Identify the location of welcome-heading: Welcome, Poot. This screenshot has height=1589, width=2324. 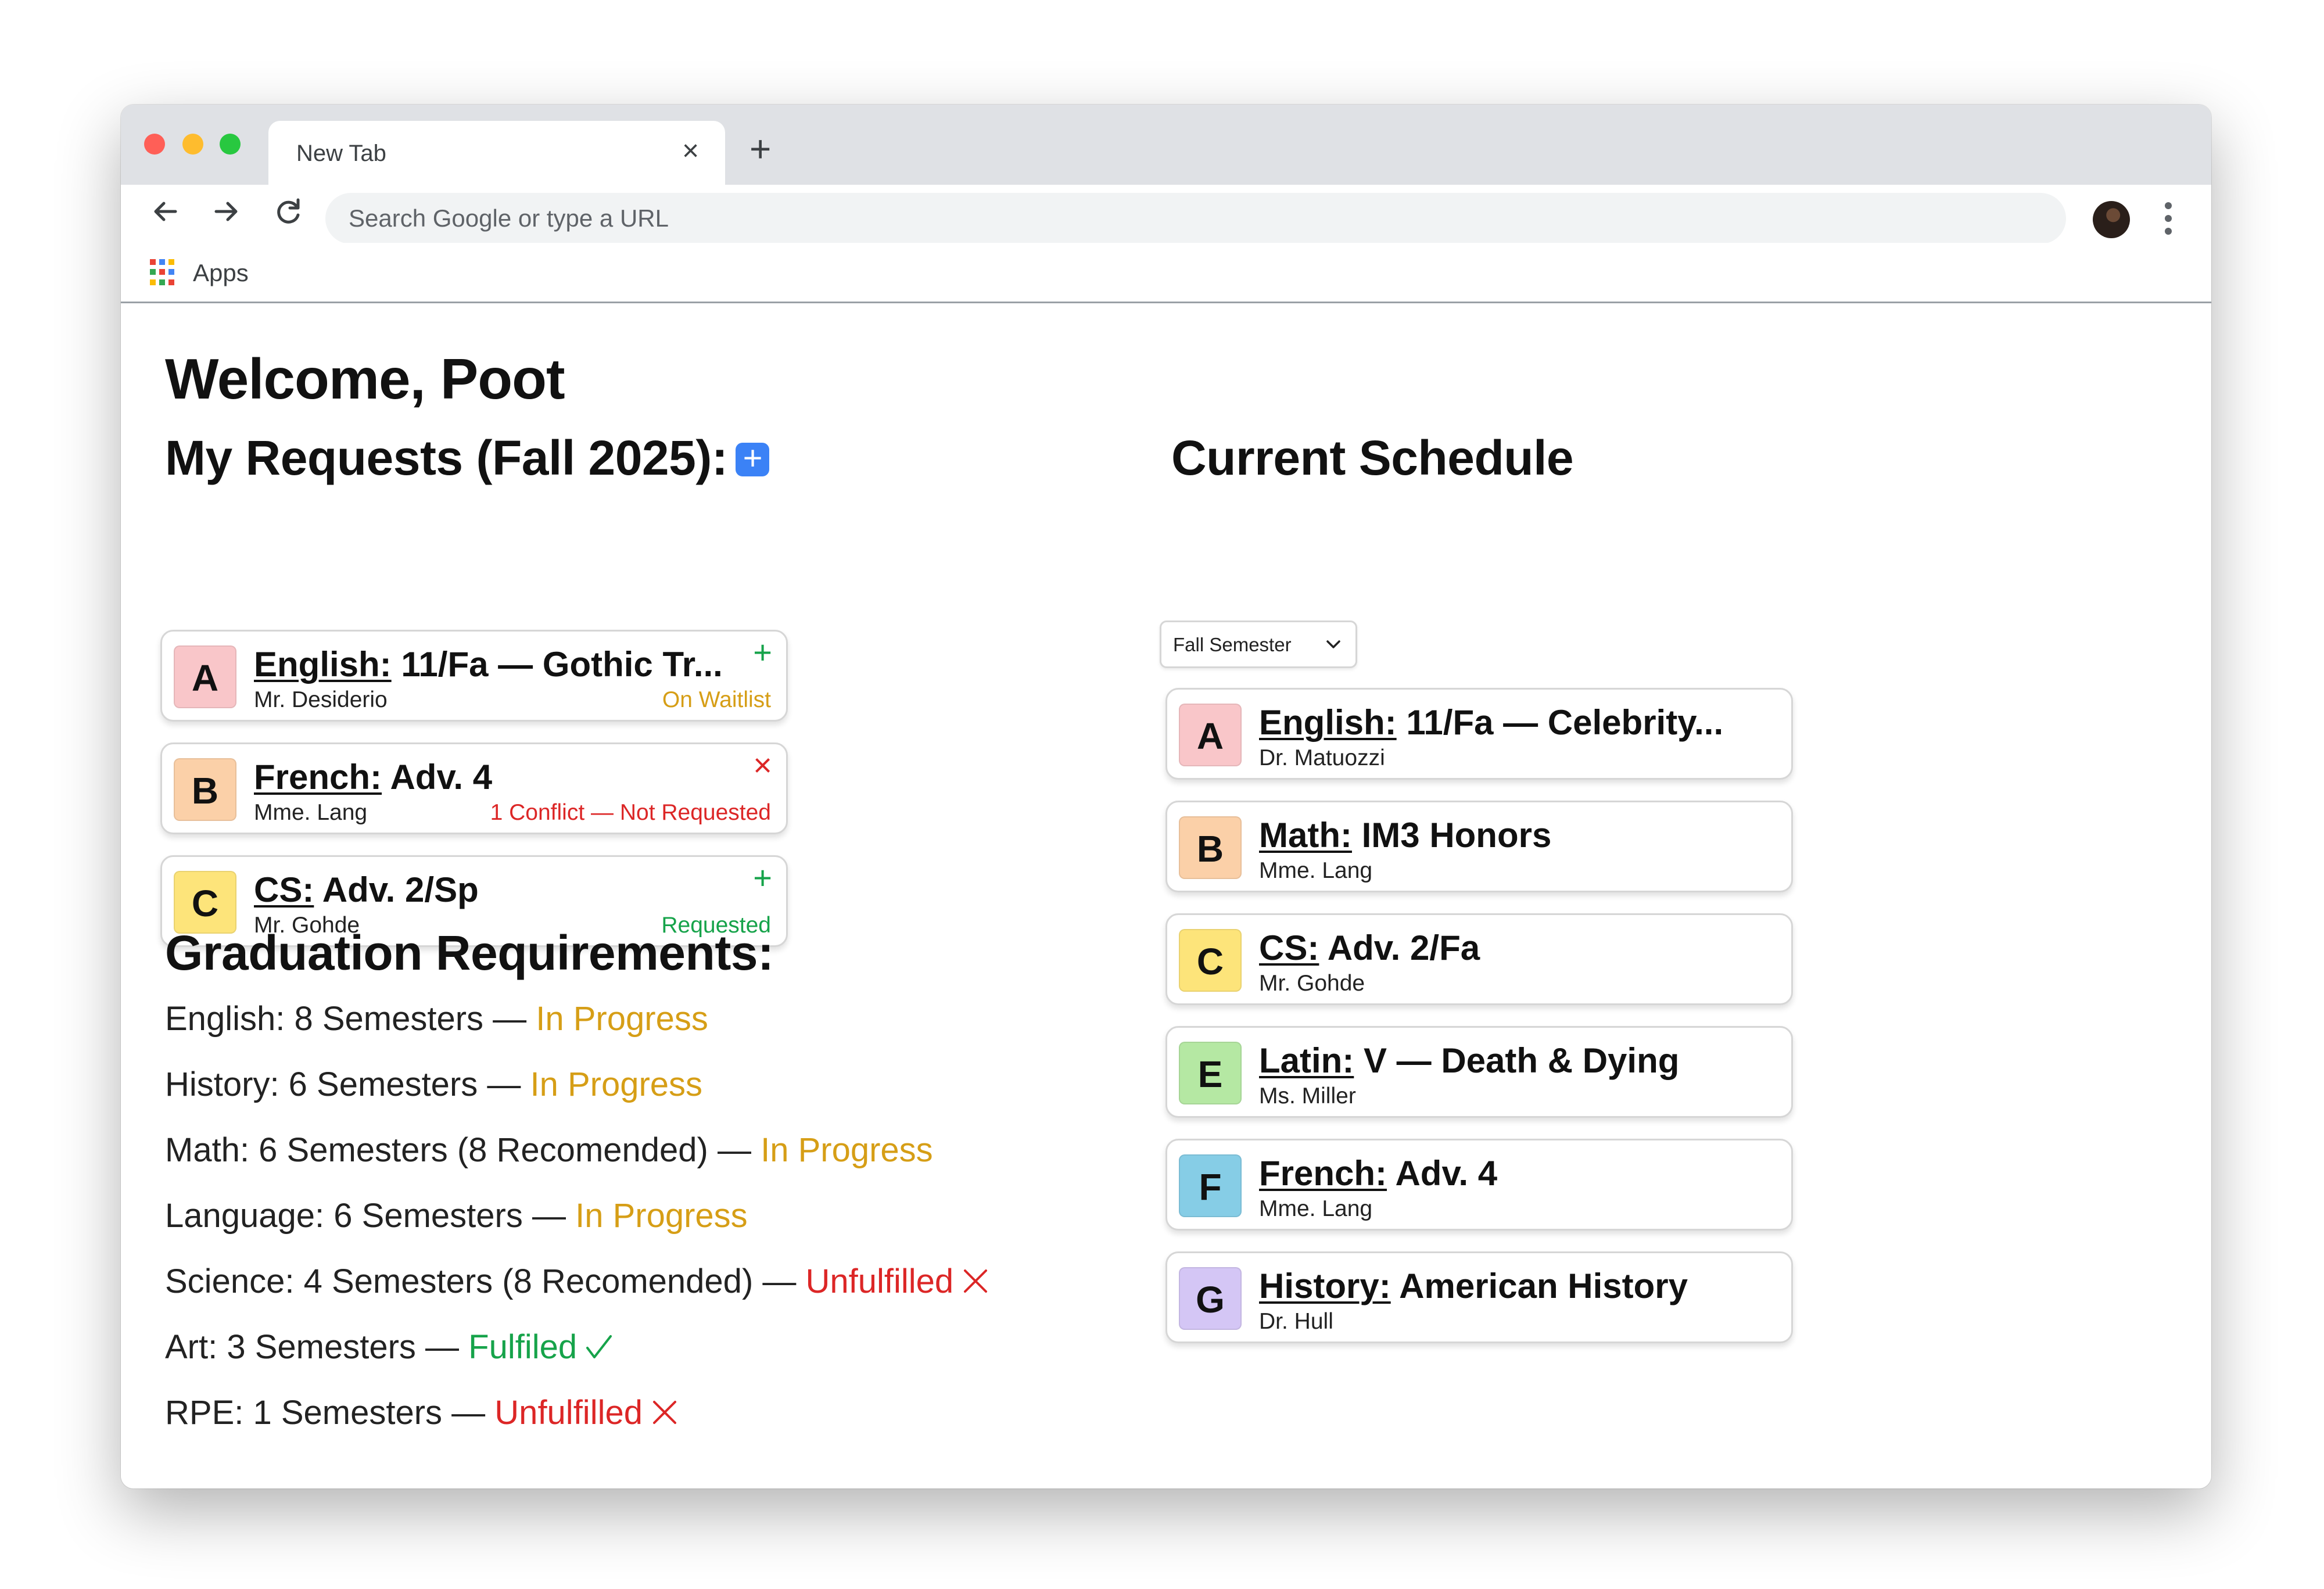
(365, 379).